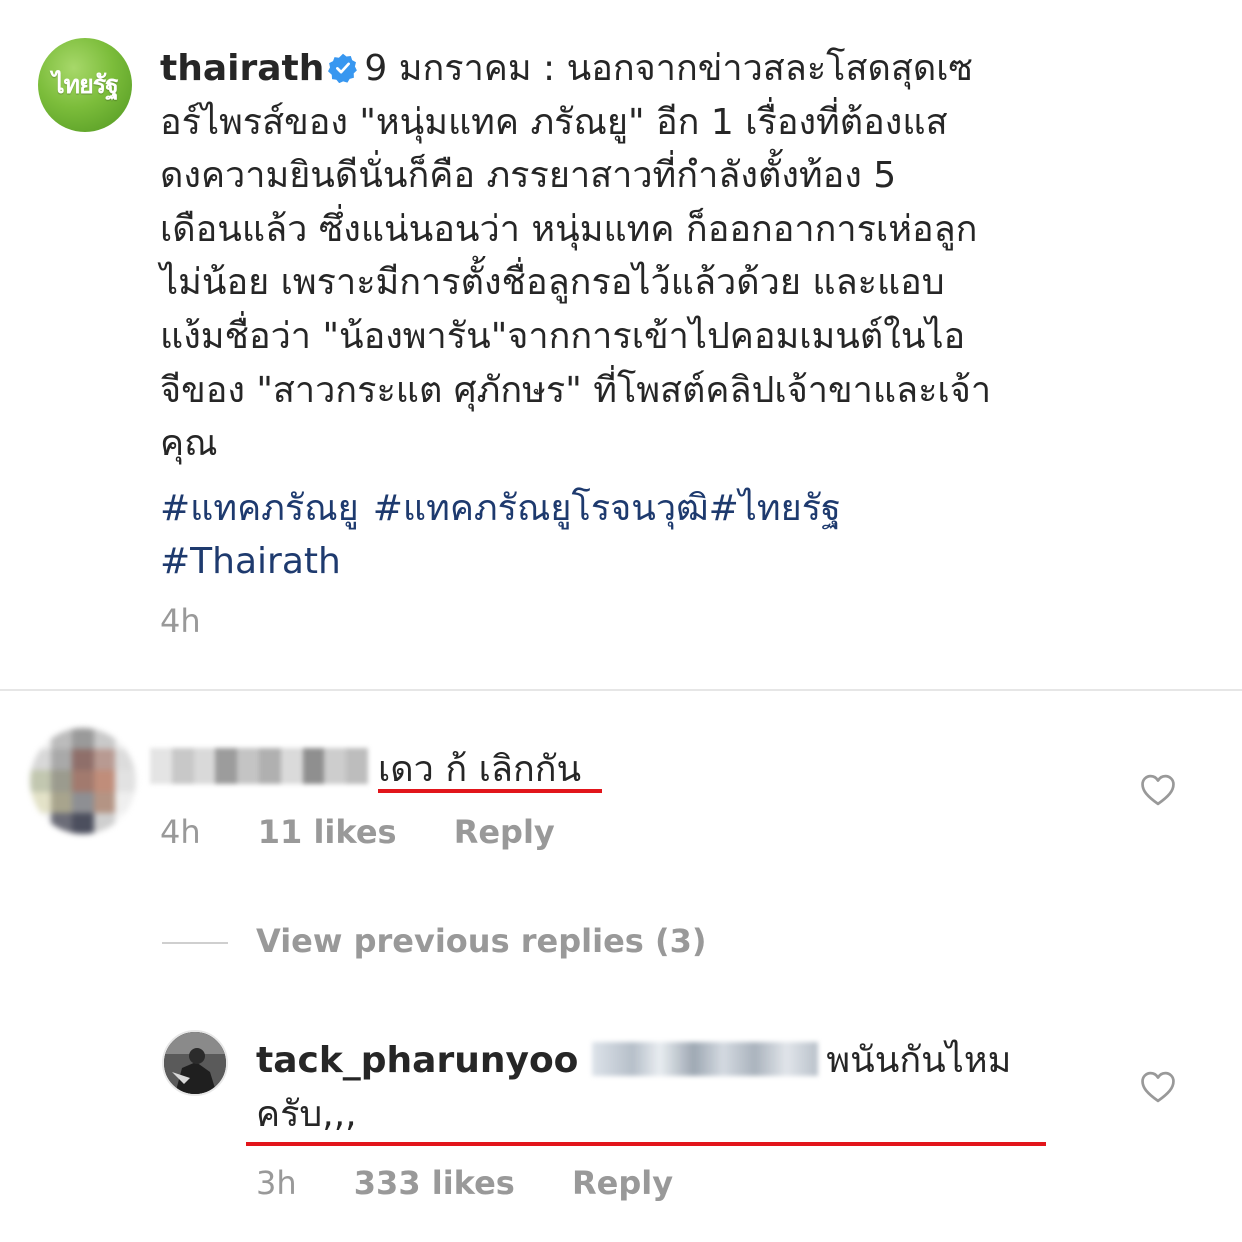  I want to click on comment-timestamp: 4h, so click(180, 832).